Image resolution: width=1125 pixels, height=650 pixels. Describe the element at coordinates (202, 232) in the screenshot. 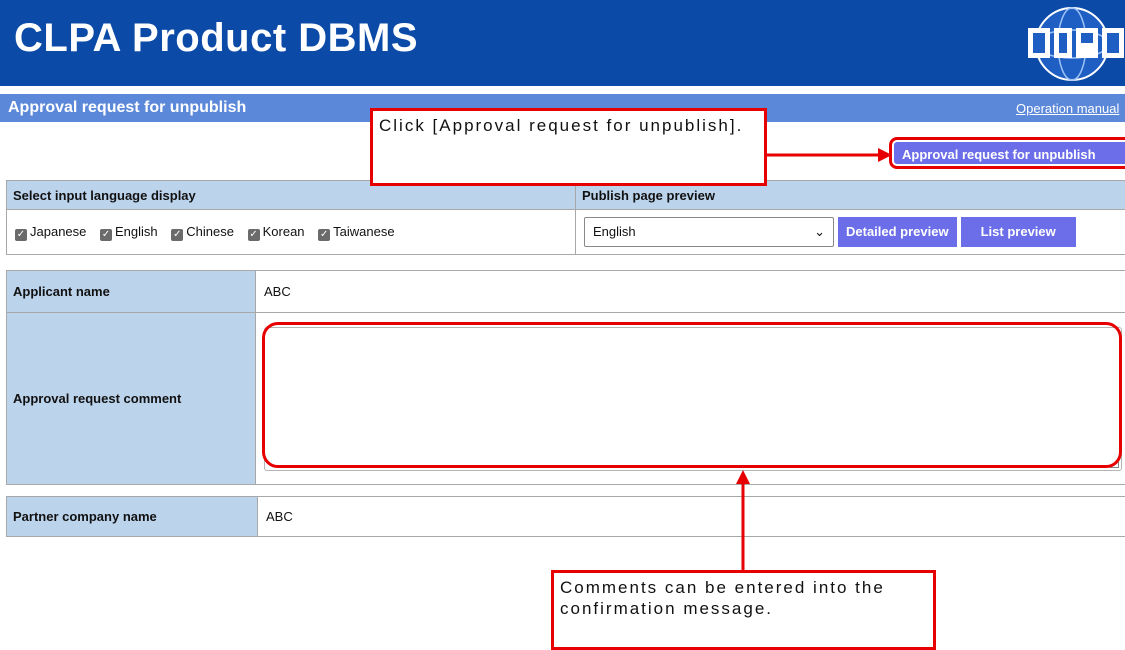

I see `checkbox-chinese: ✓Chinese` at that location.